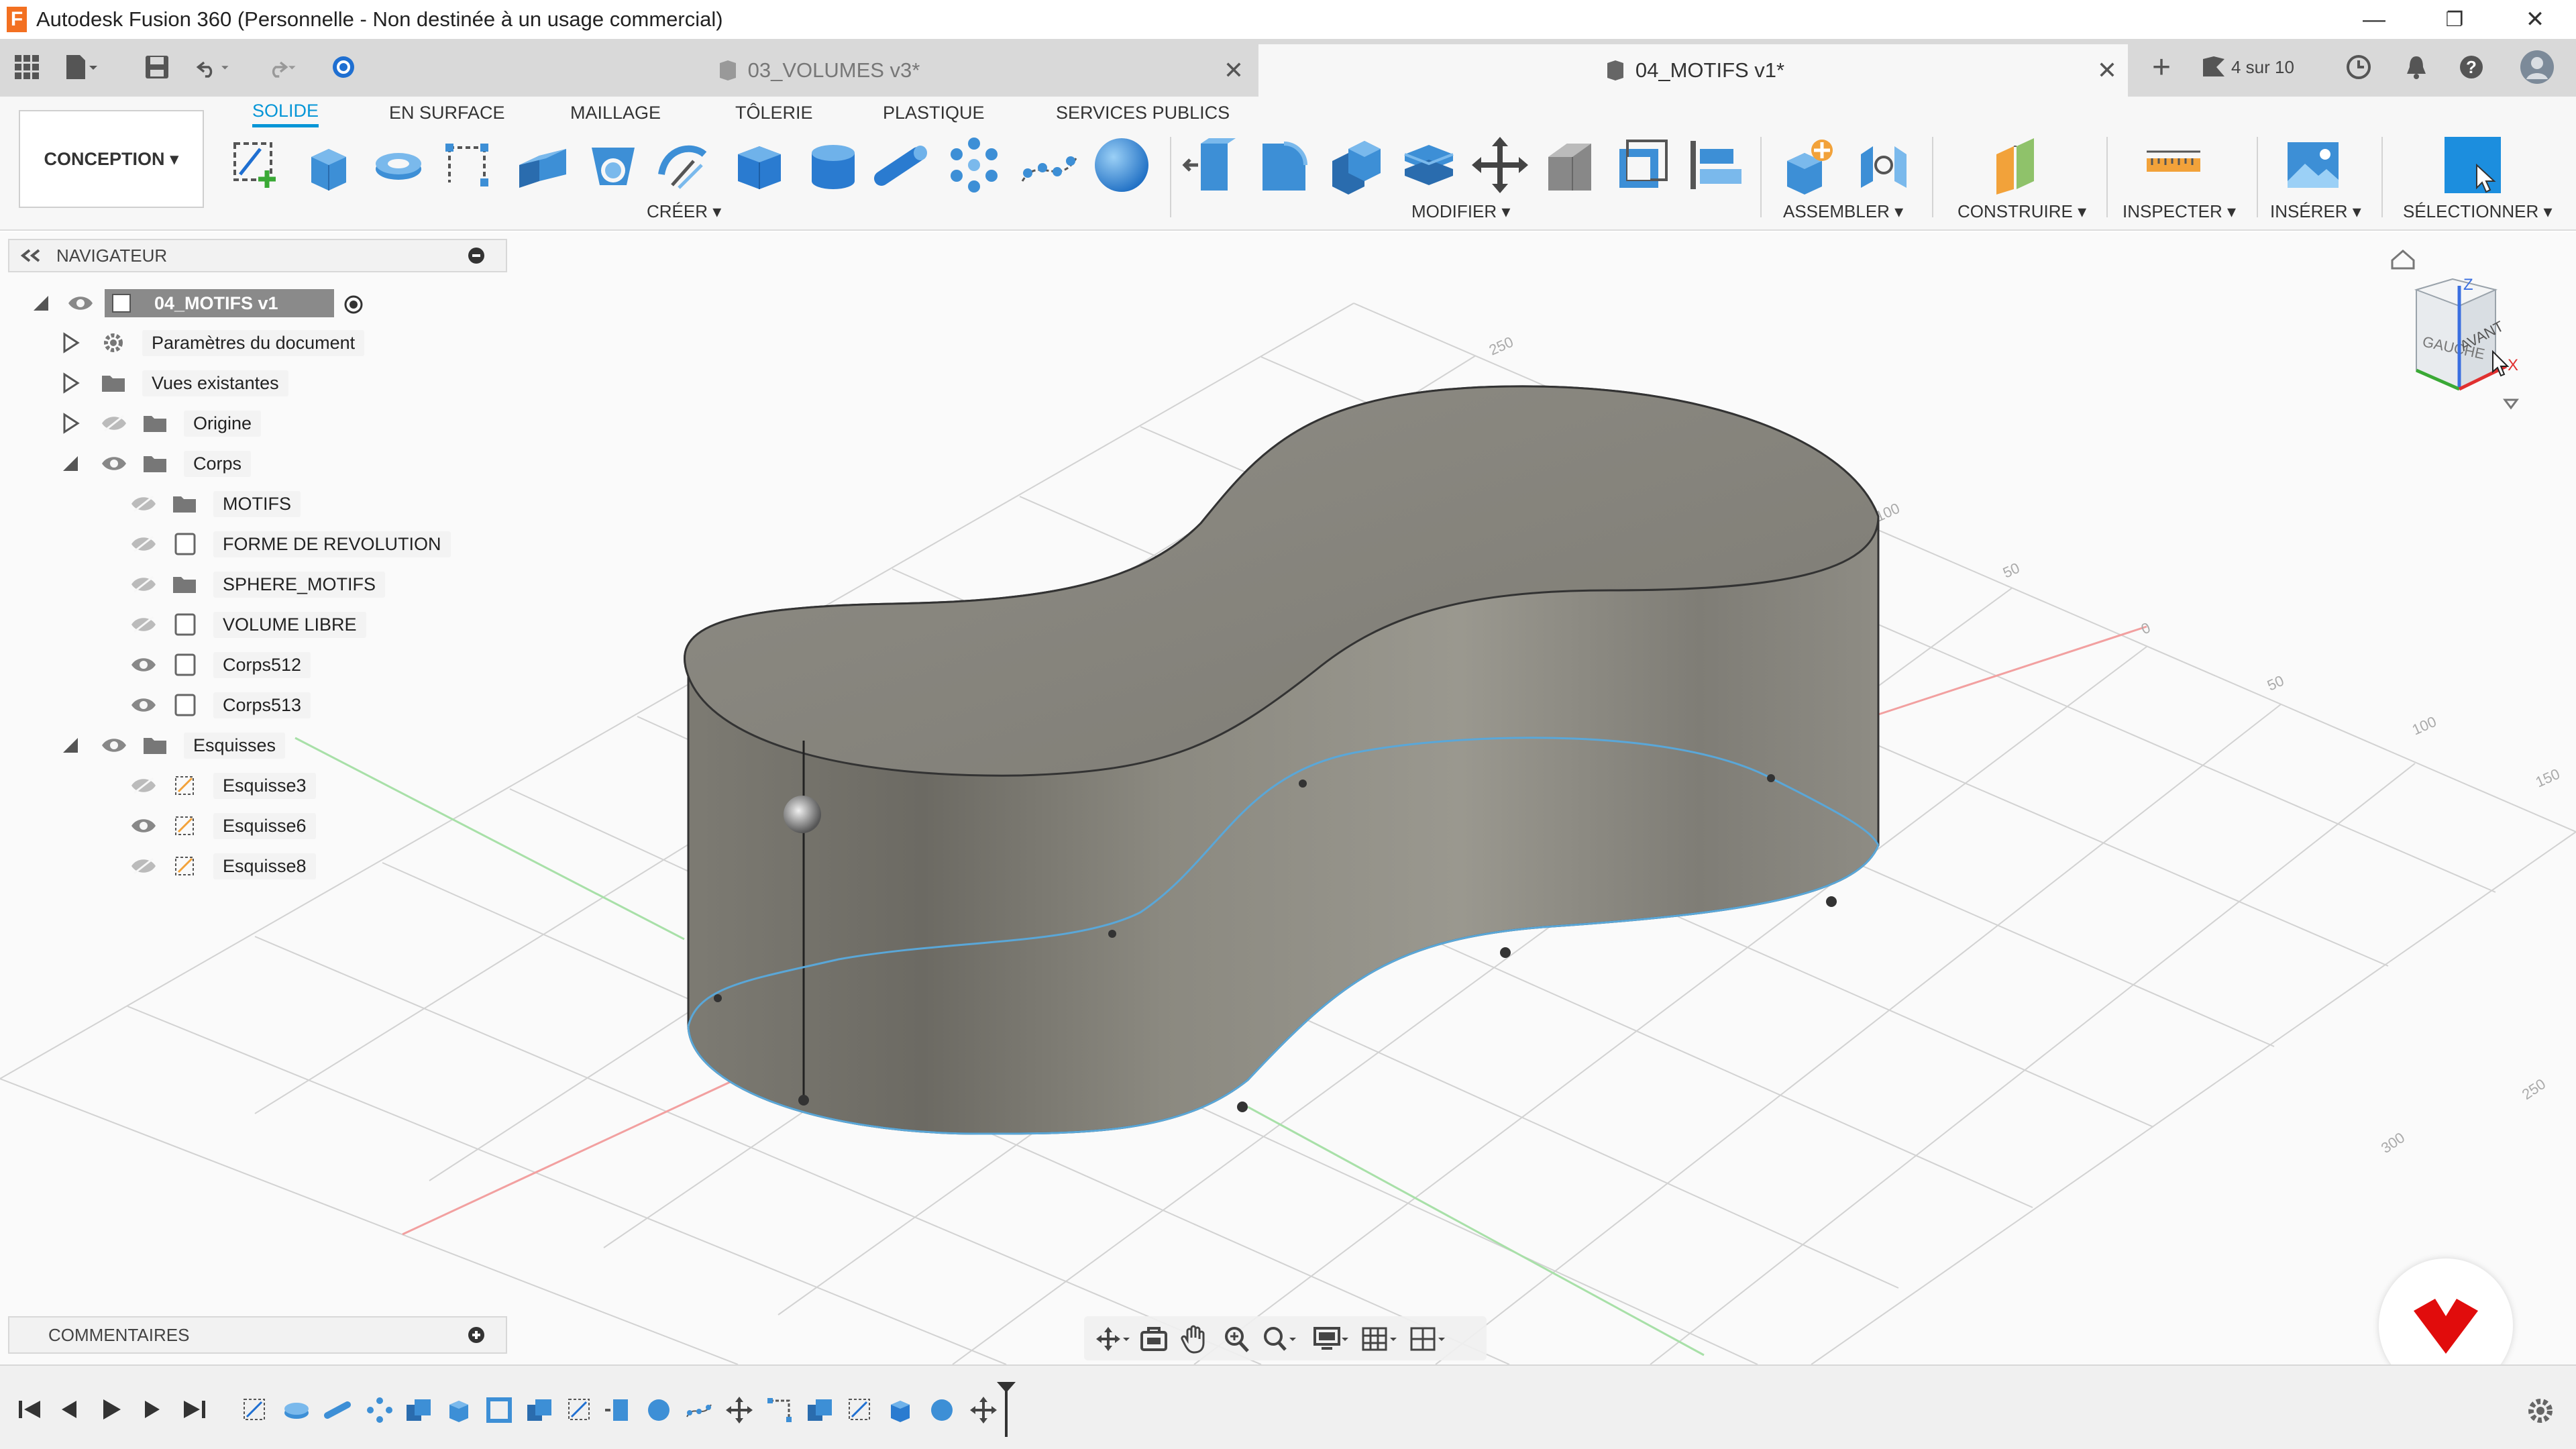 The height and width of the screenshot is (1449, 2576). I want to click on tab-plastique: PLASTIQUE, so click(934, 112).